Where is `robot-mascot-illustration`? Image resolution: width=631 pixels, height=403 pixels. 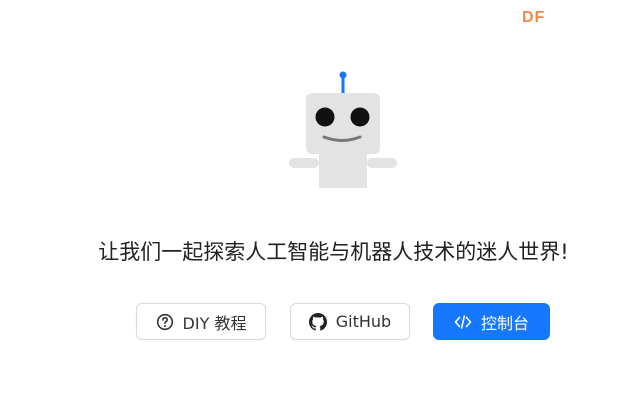 robot-mascot-illustration is located at coordinates (343, 129).